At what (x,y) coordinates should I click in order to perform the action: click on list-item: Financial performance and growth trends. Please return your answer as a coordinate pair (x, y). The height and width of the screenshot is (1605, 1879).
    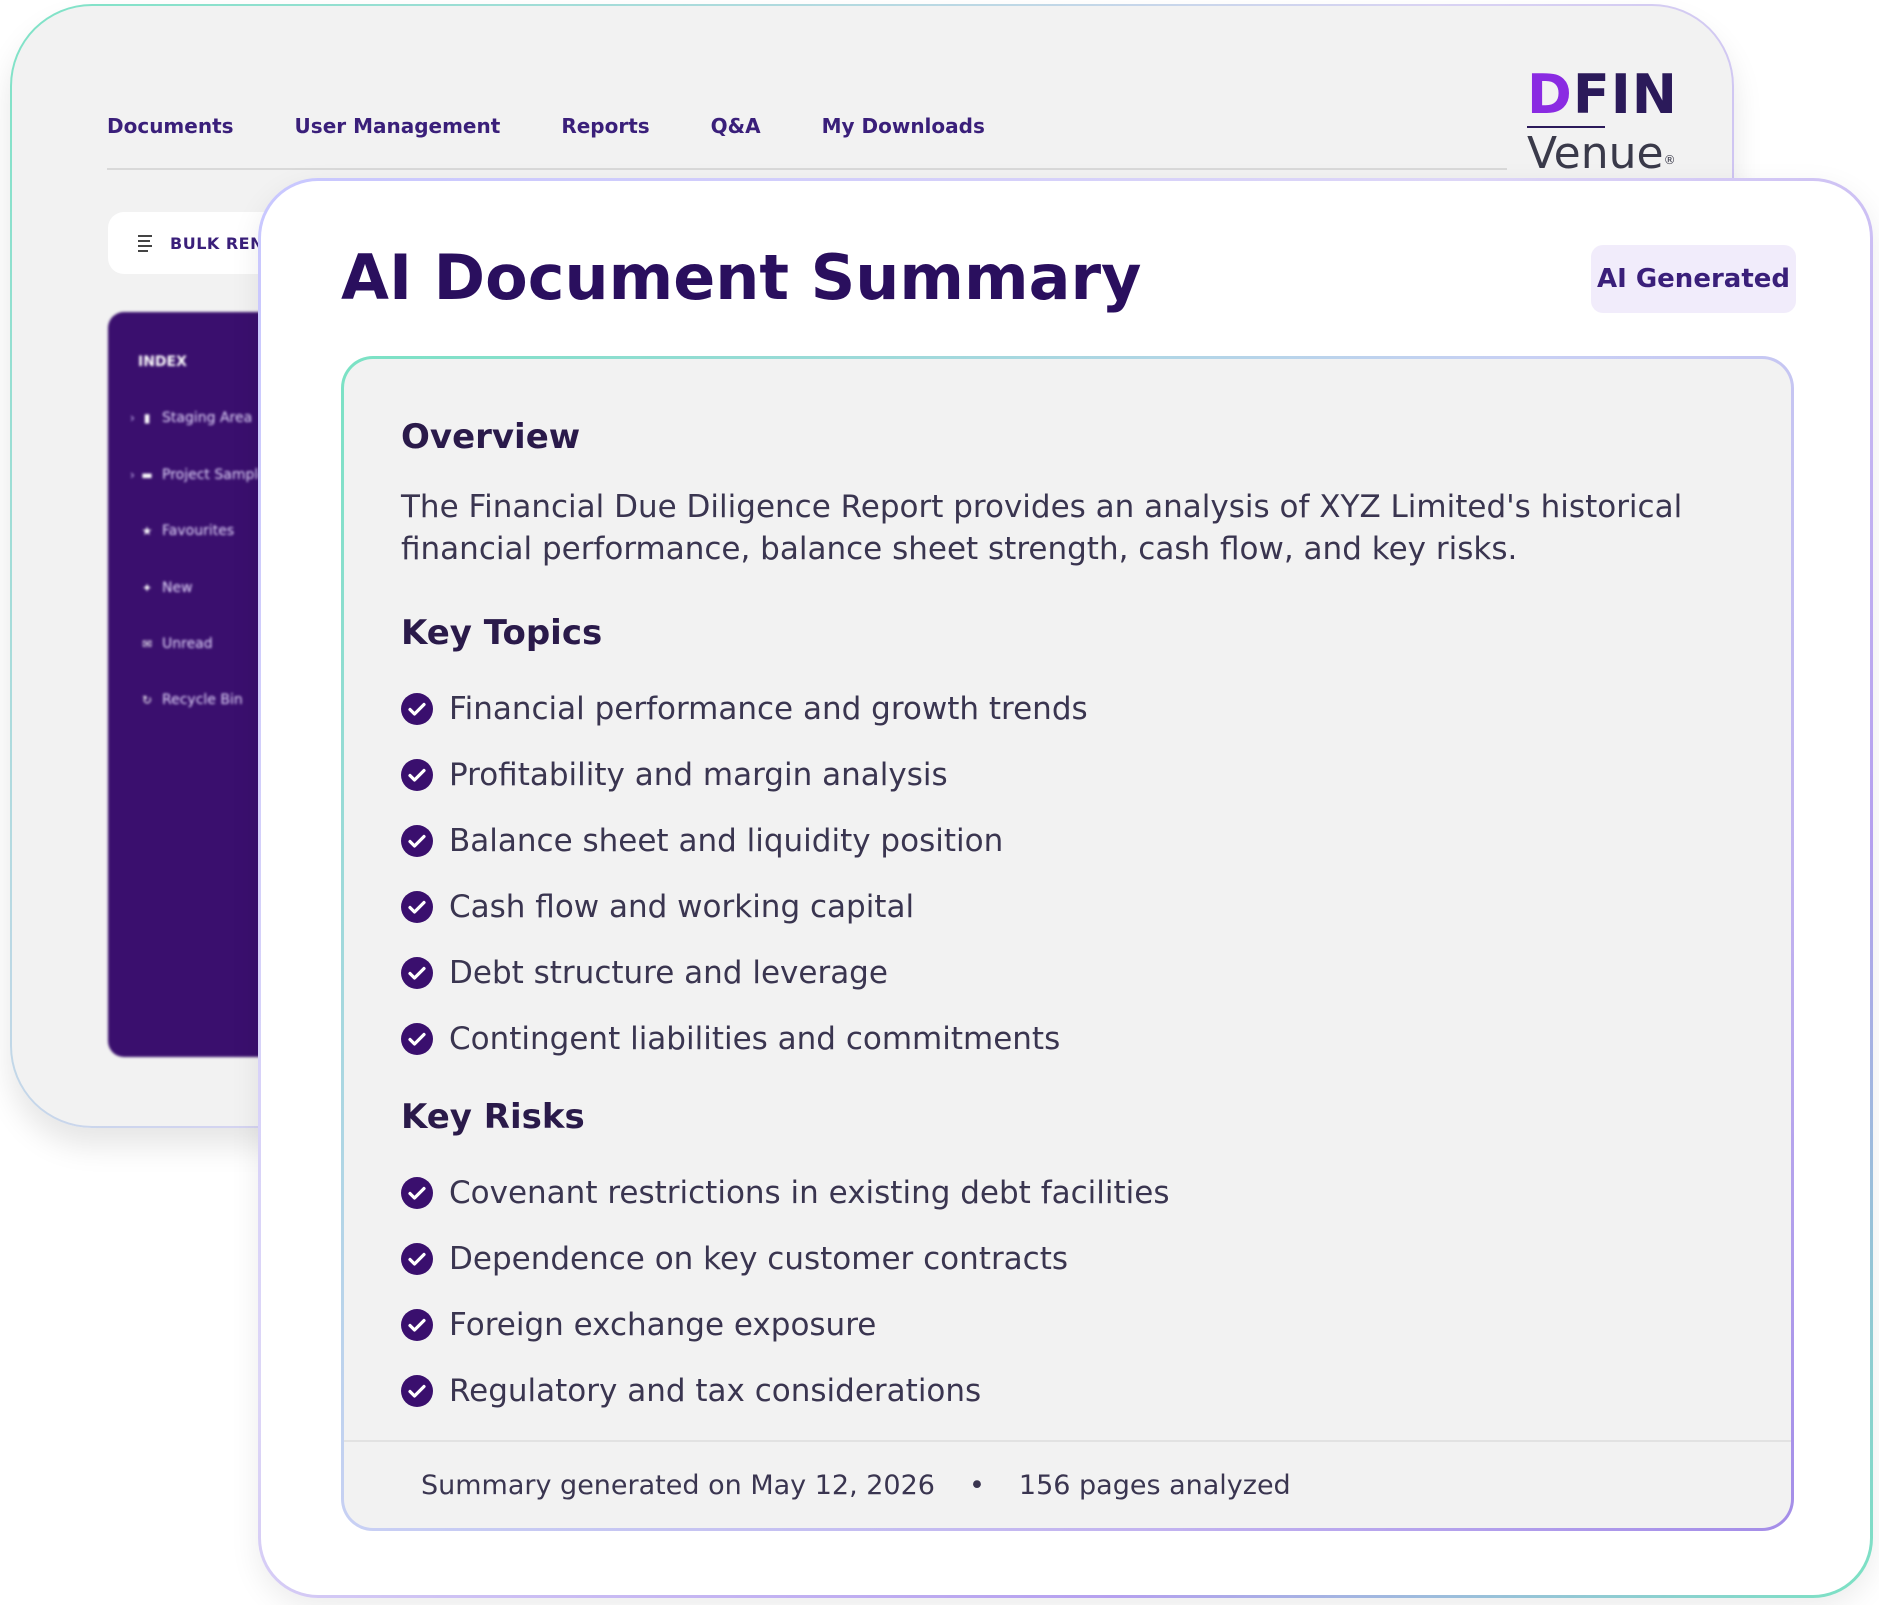
    Looking at the image, I should click on (744, 709).